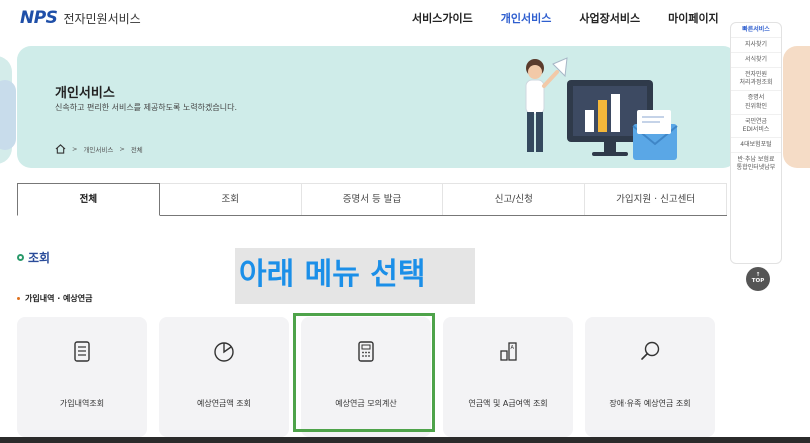 The image size is (810, 443). I want to click on tab-all: 전체, so click(88, 199).